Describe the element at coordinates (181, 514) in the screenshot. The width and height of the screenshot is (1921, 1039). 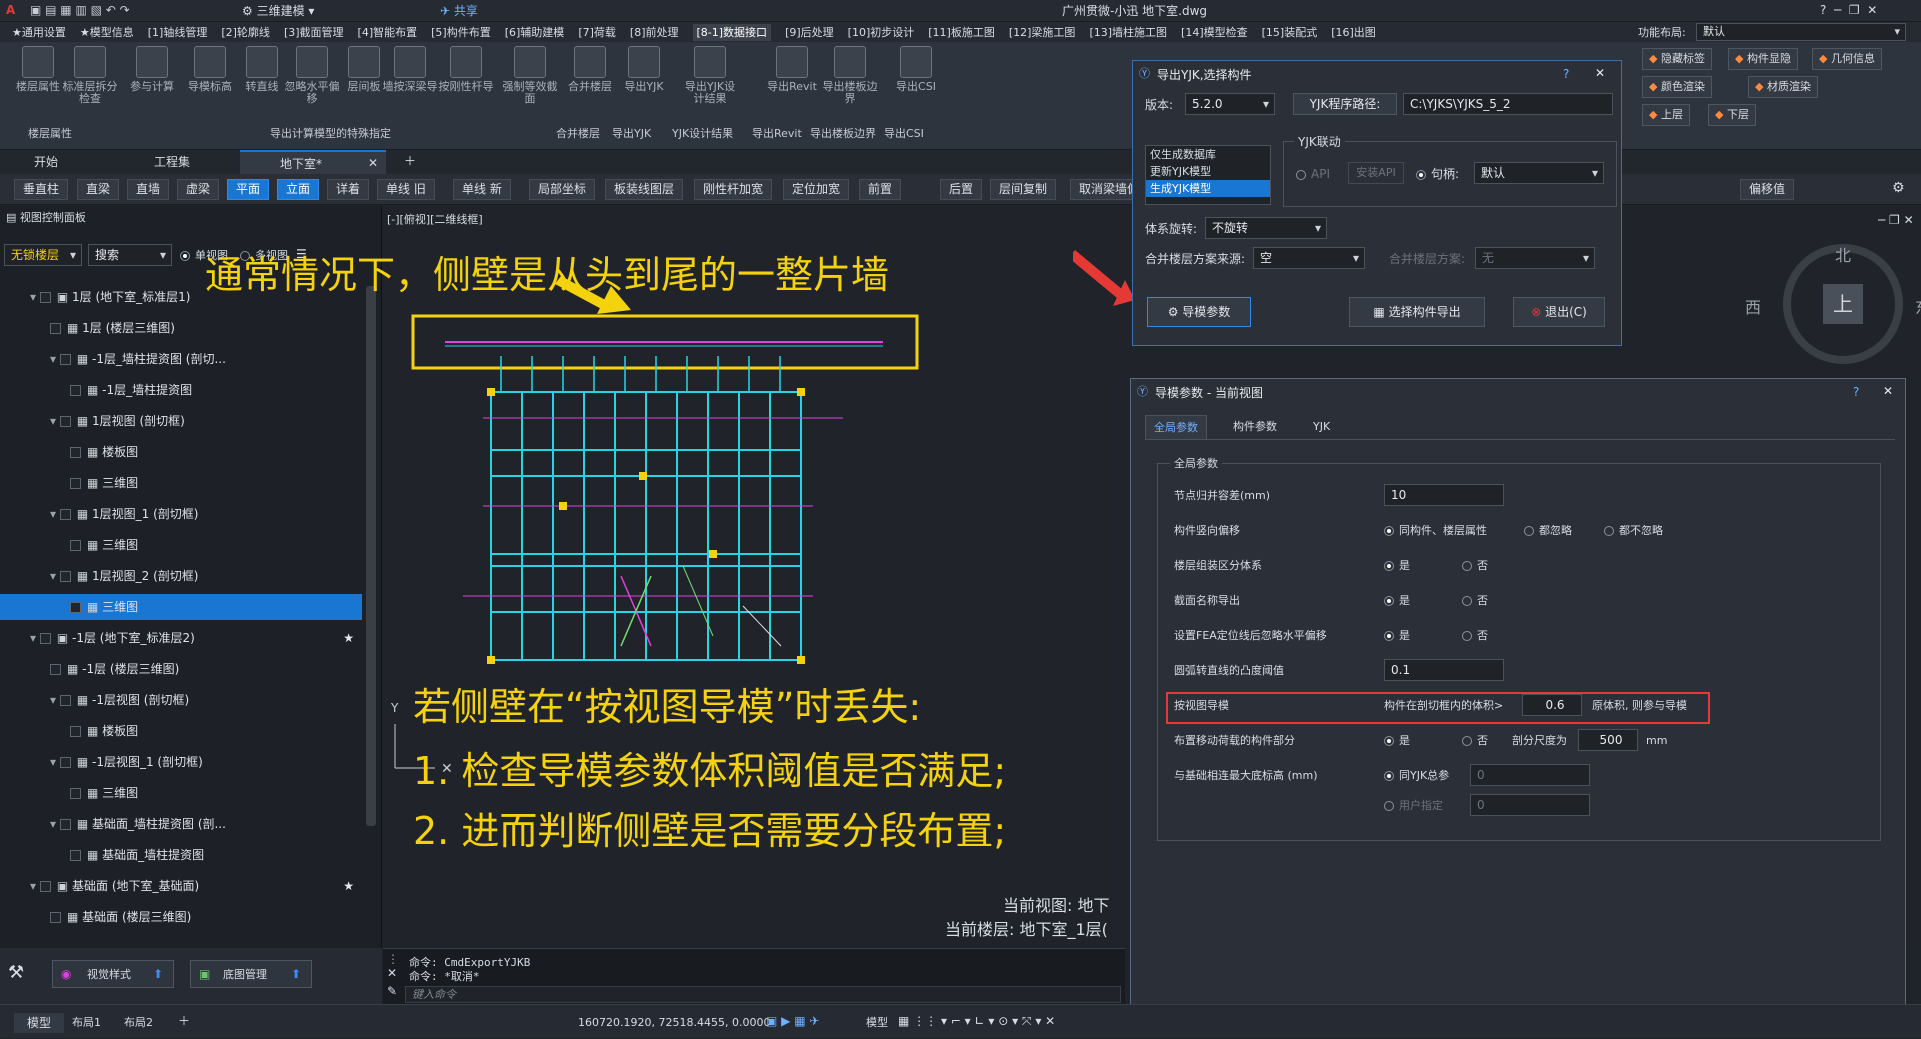
I see `tree-node: ▾ ▦ 1层视图_1 (剖切框)` at that location.